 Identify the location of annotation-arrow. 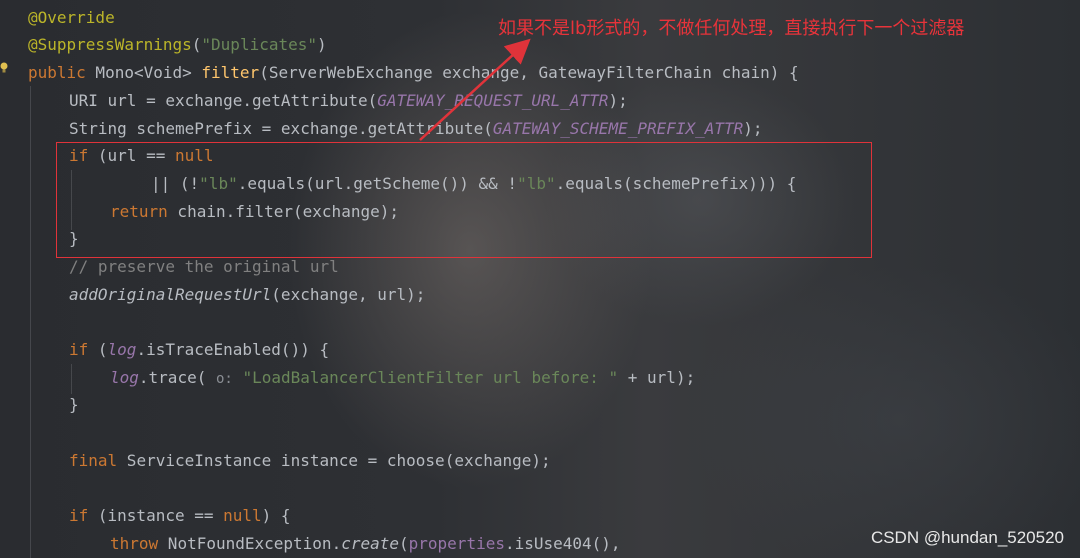
(475, 89).